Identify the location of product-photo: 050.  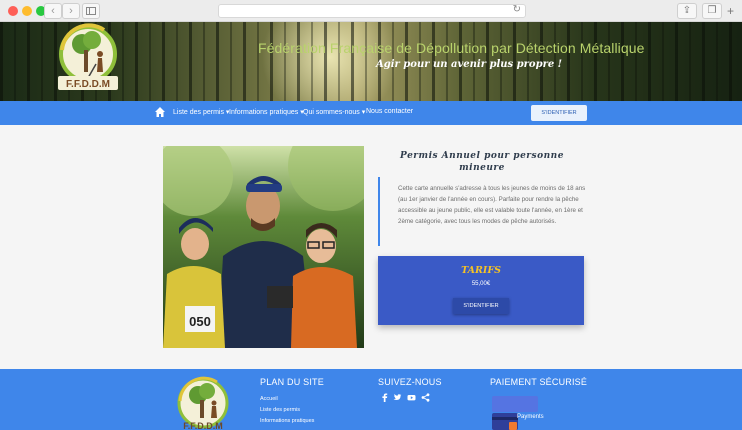
(263, 247).